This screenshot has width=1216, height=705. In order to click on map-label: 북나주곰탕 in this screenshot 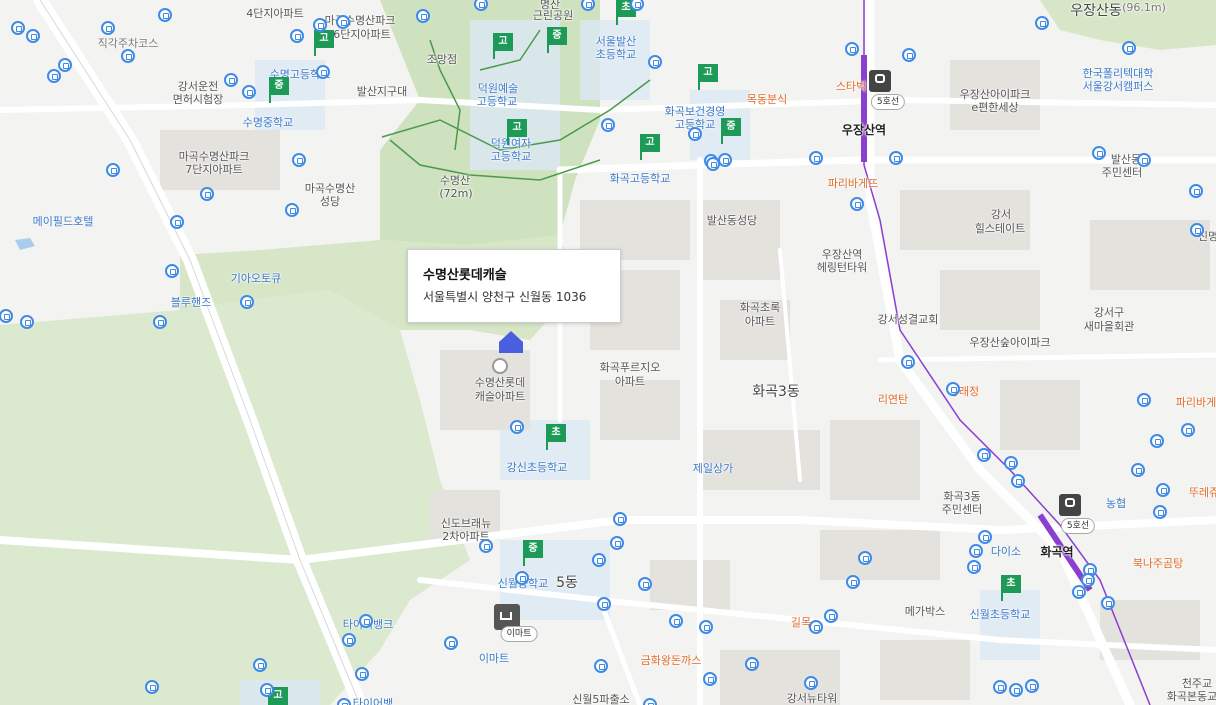, I will do `click(1158, 563)`.